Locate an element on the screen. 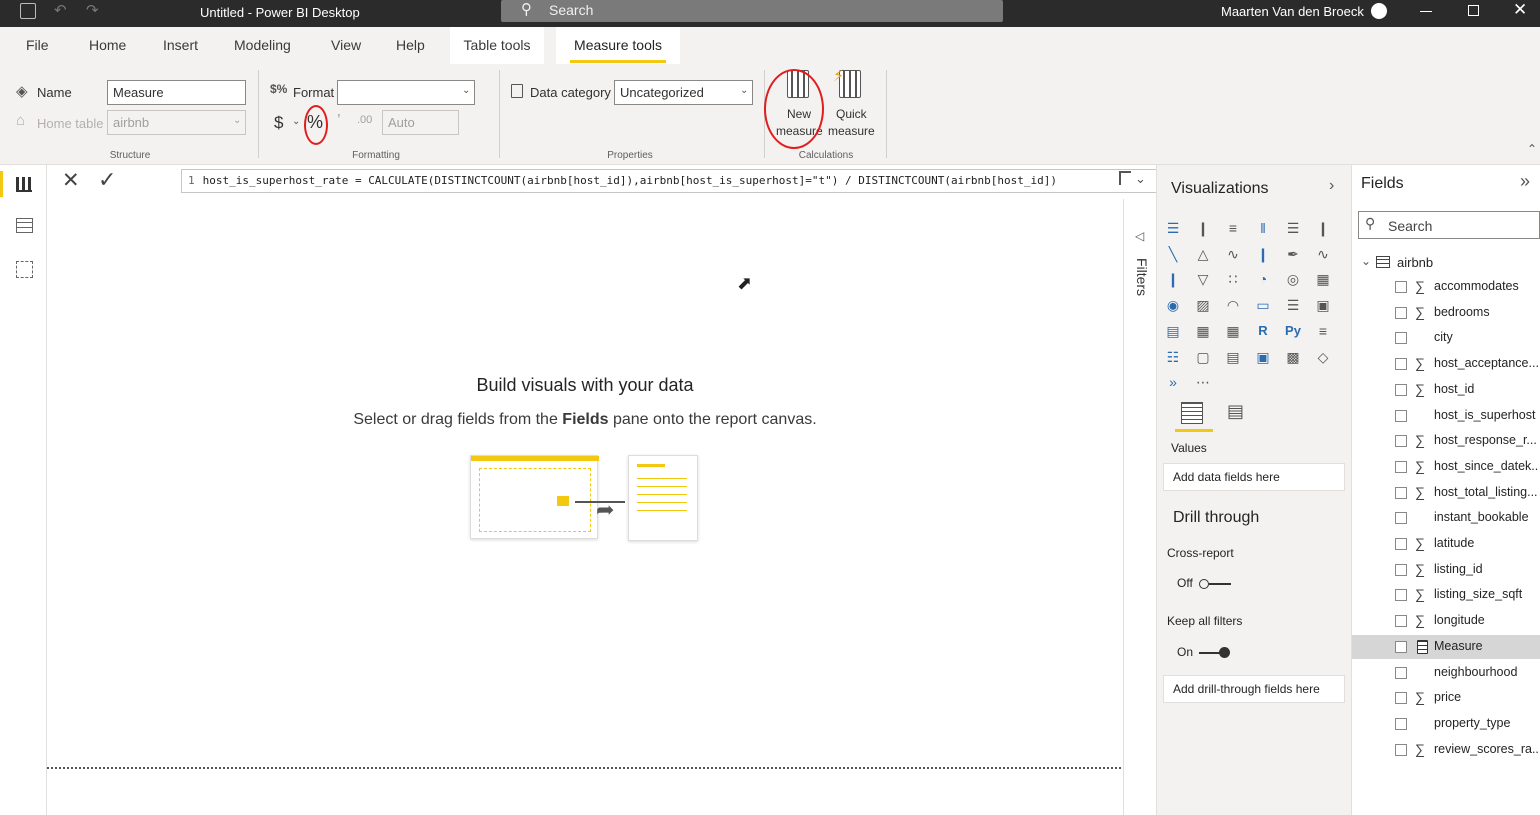 This screenshot has height=815, width=1540. filter-collapse-icon: ◁ is located at coordinates (1139, 236).